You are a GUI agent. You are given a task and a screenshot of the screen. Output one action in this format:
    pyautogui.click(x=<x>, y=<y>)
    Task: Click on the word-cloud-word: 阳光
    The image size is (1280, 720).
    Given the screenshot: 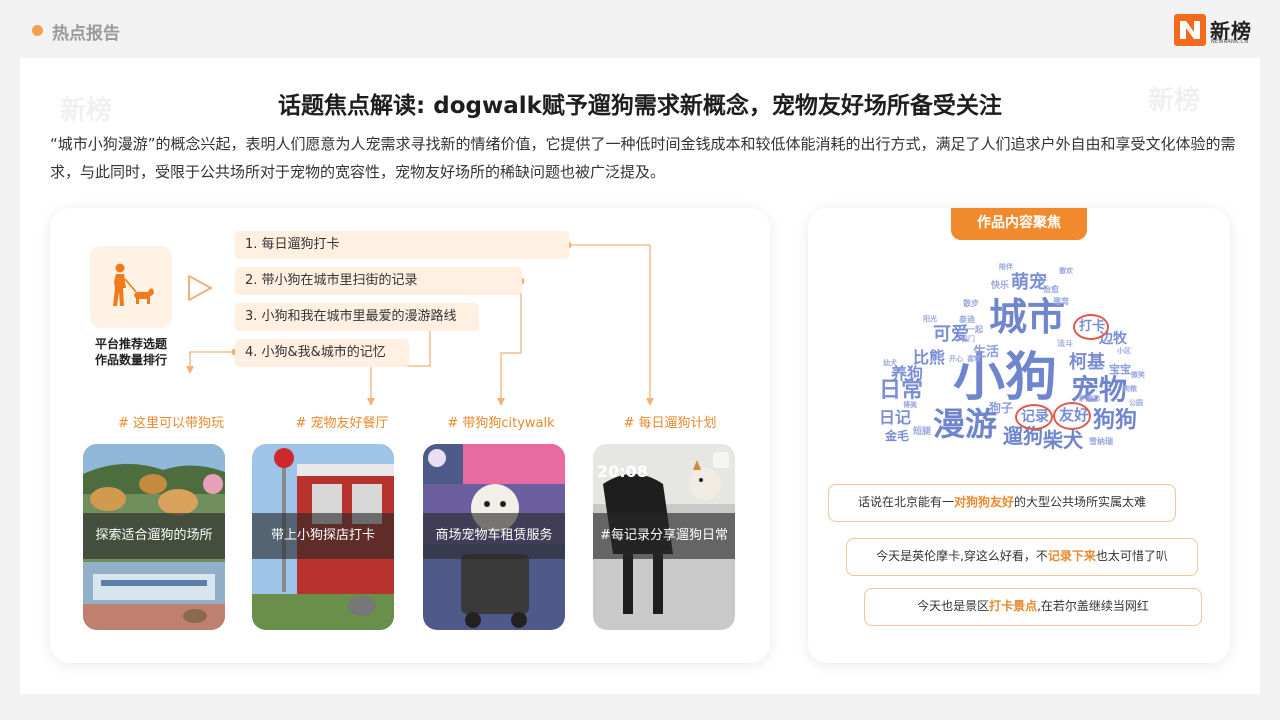 What is the action you would take?
    pyautogui.click(x=930, y=319)
    